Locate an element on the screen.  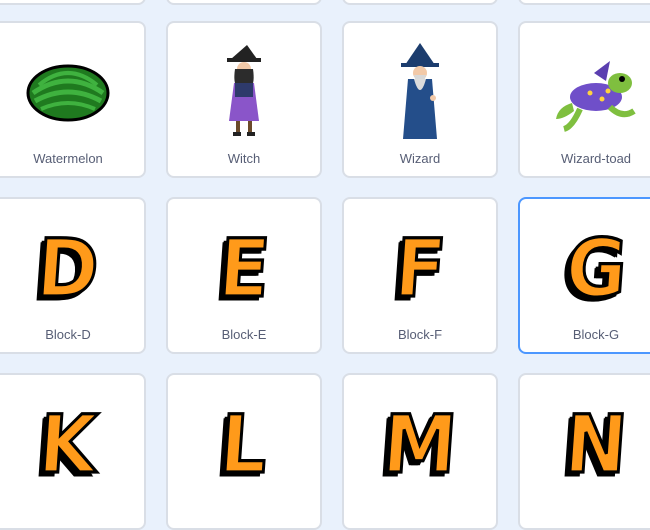
block-letter: N is located at coordinates (596, 445).